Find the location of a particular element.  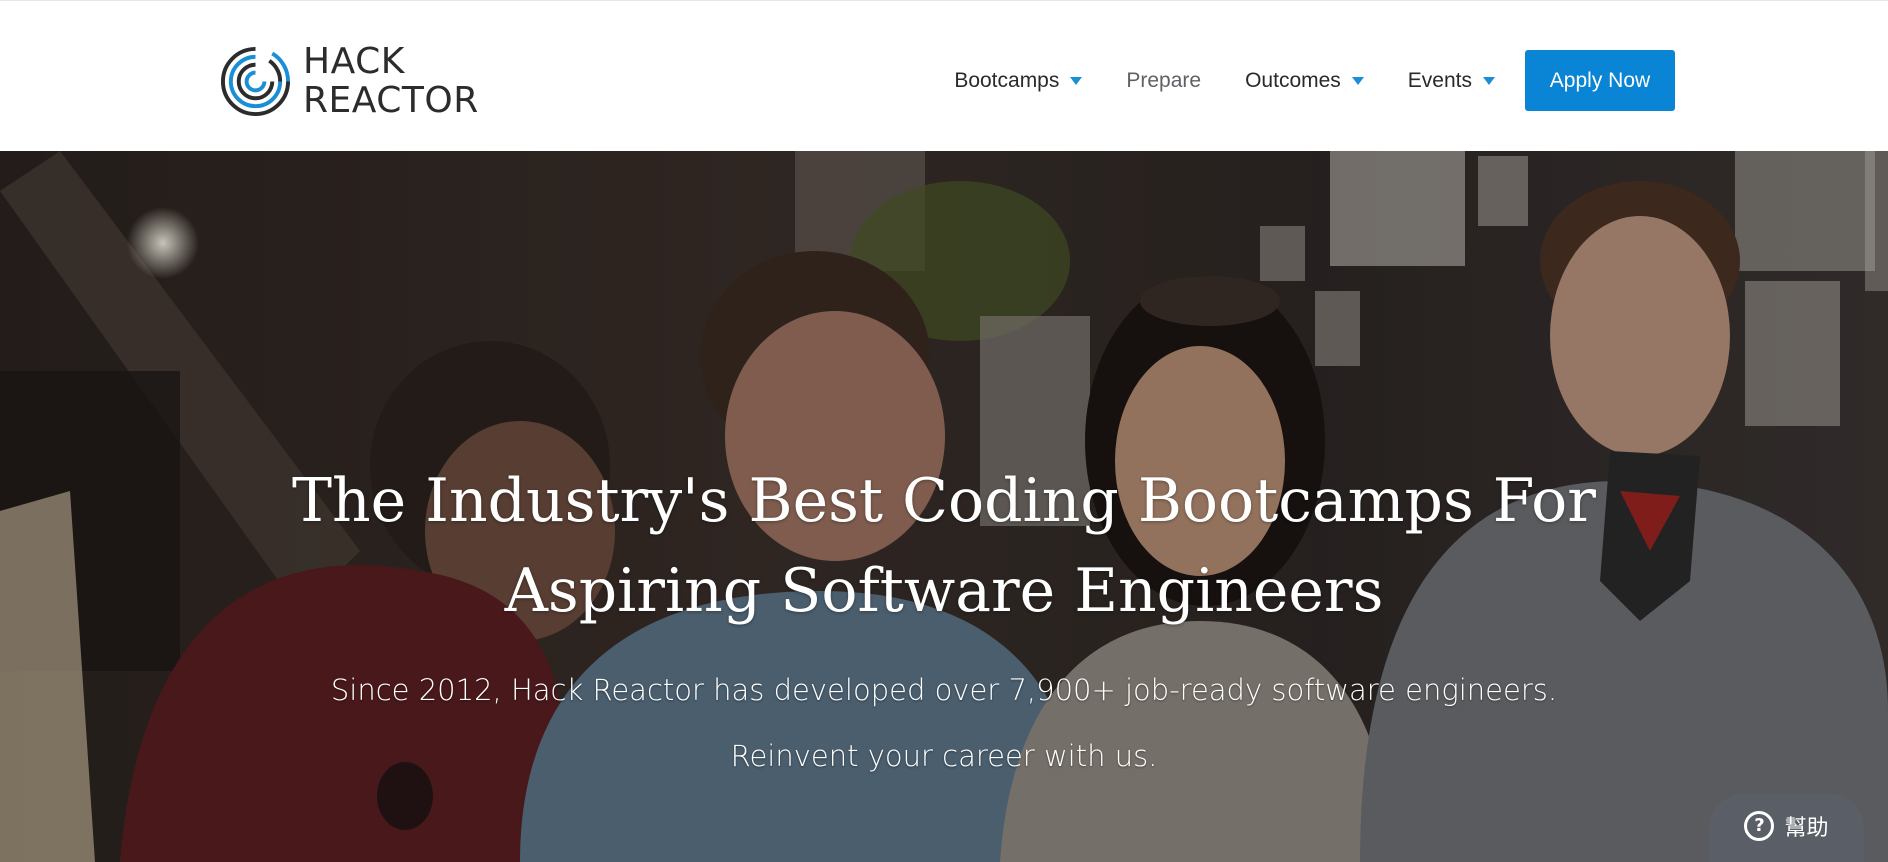

hack-reactor-logo: HACK REACTOR is located at coordinates (349, 81).